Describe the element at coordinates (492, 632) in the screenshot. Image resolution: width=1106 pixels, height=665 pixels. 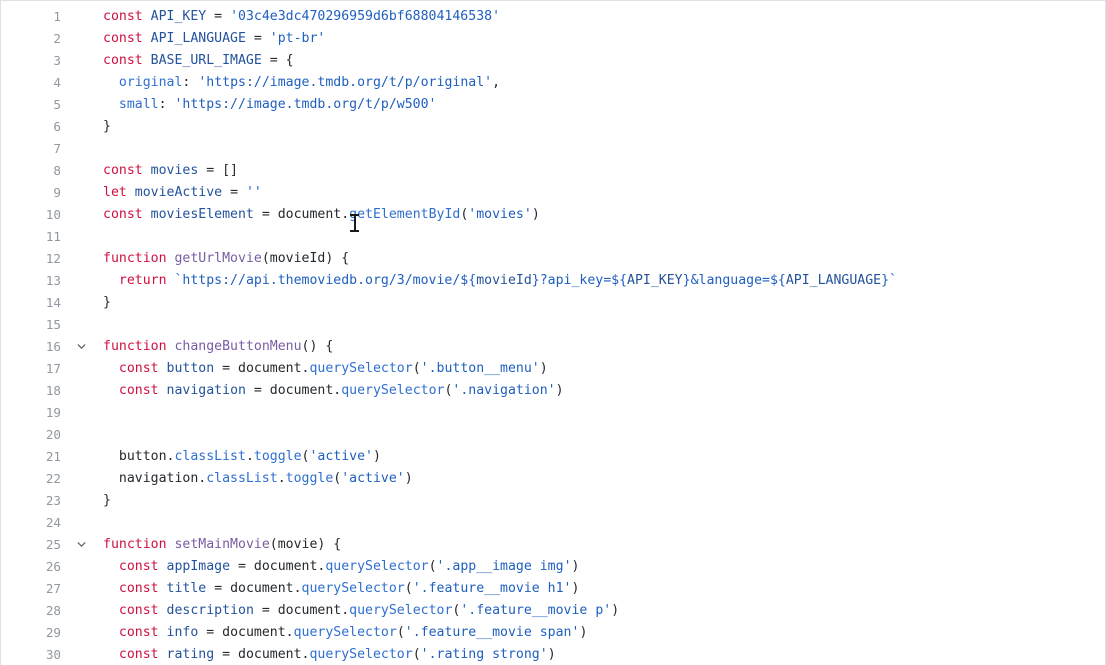
I see `token-string: '.feature__movie span'` at that location.